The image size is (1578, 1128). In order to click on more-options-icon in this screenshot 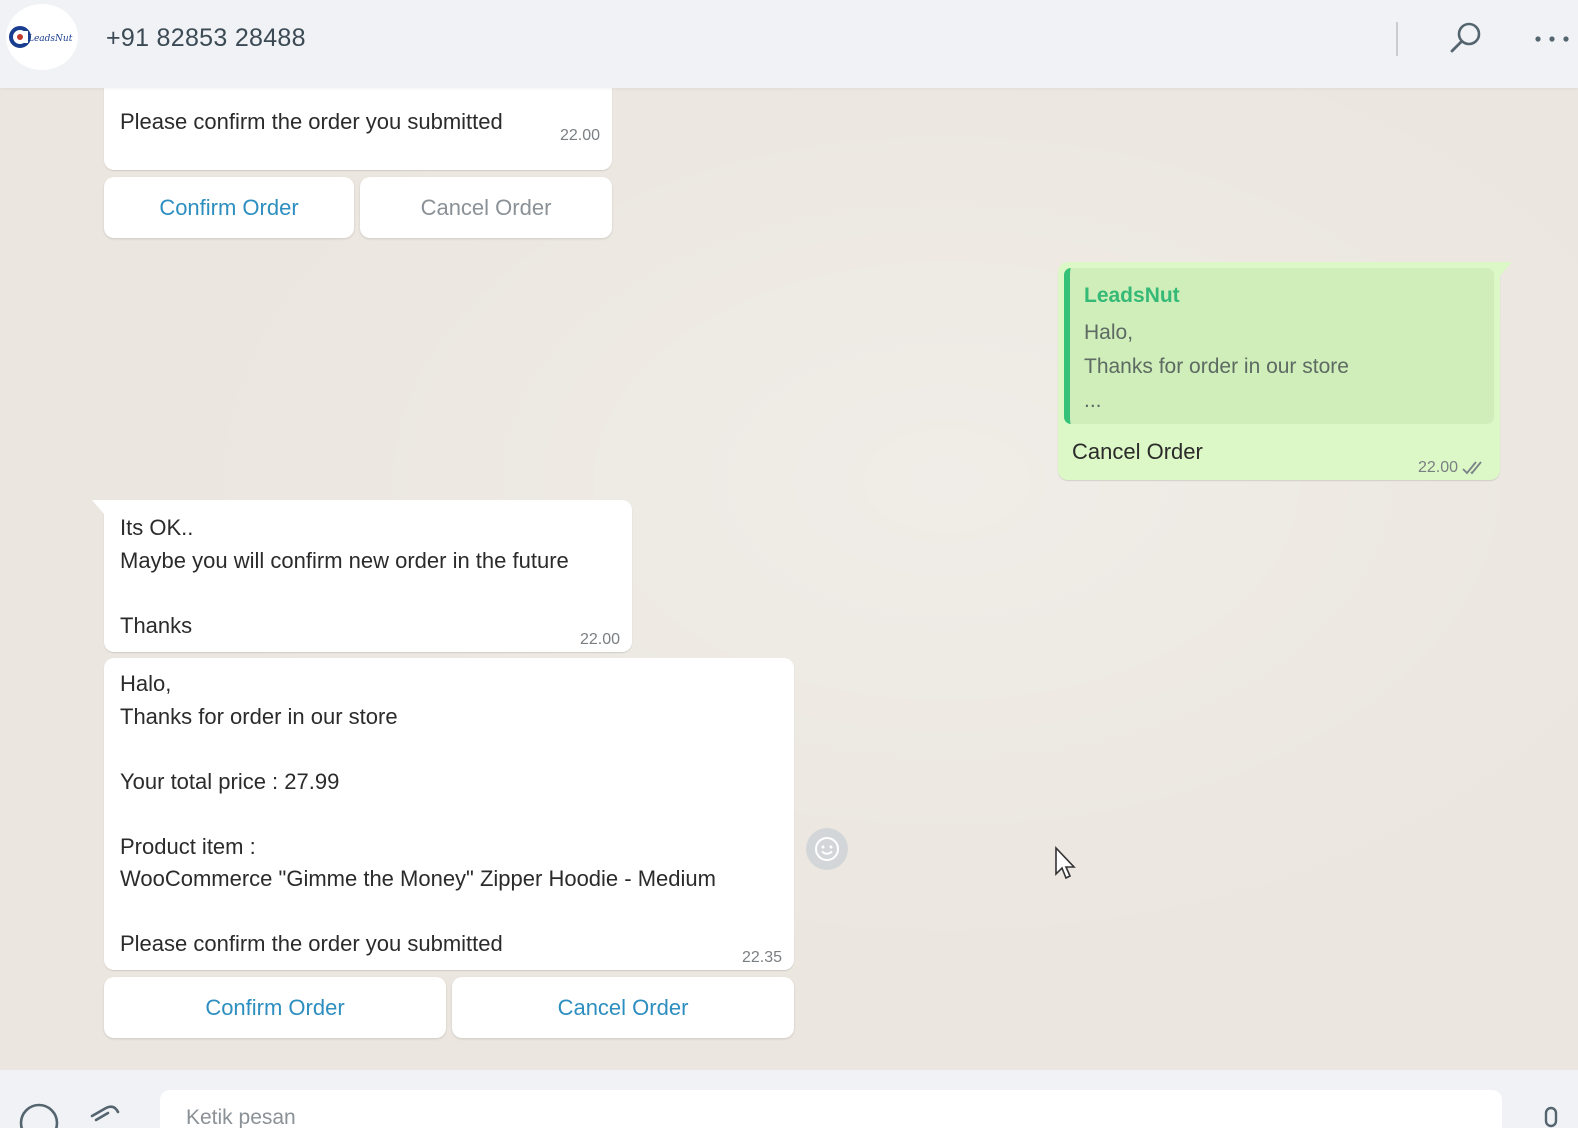, I will do `click(1552, 39)`.